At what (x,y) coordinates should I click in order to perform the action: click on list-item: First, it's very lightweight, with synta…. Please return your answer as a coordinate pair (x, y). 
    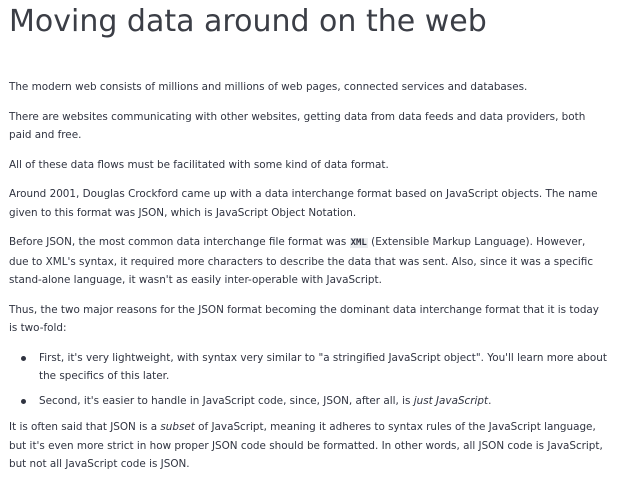
    Looking at the image, I should click on (308, 367).